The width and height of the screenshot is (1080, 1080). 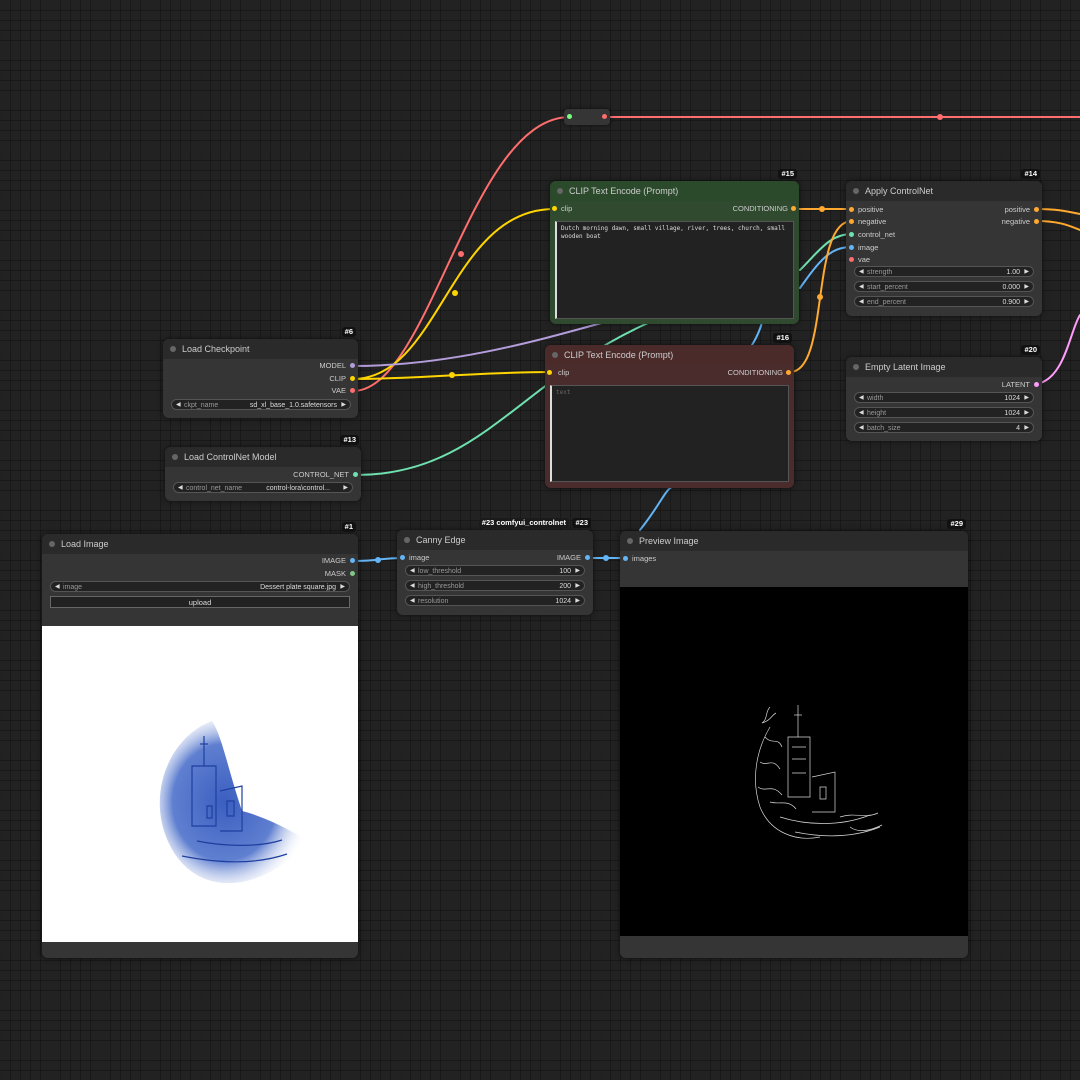 I want to click on images-input-pin, so click(x=625, y=558).